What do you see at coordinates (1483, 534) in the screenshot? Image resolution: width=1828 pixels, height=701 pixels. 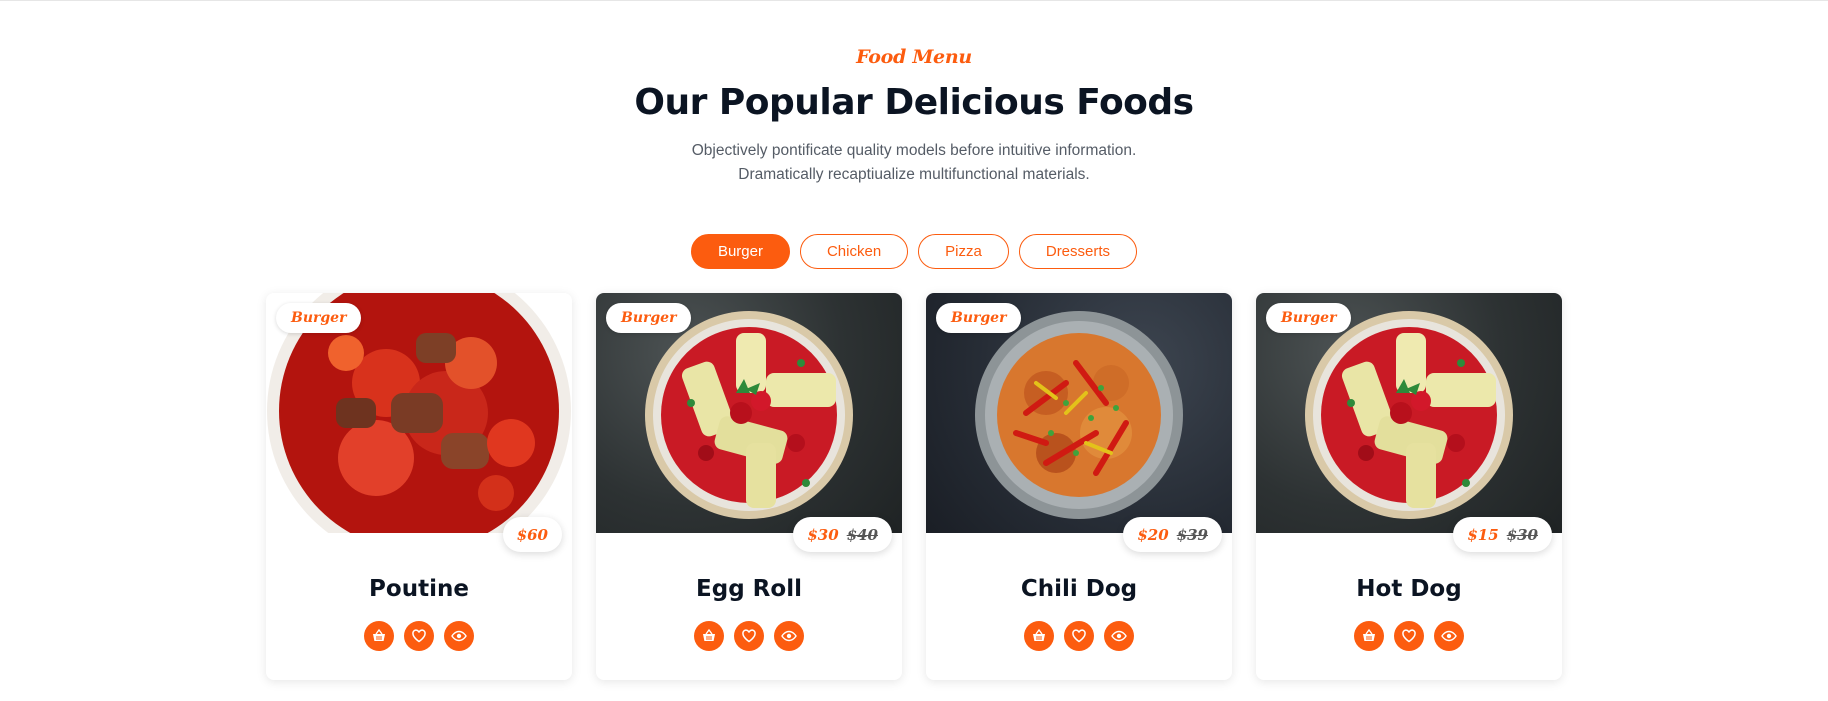 I see `current-price: $15` at bounding box center [1483, 534].